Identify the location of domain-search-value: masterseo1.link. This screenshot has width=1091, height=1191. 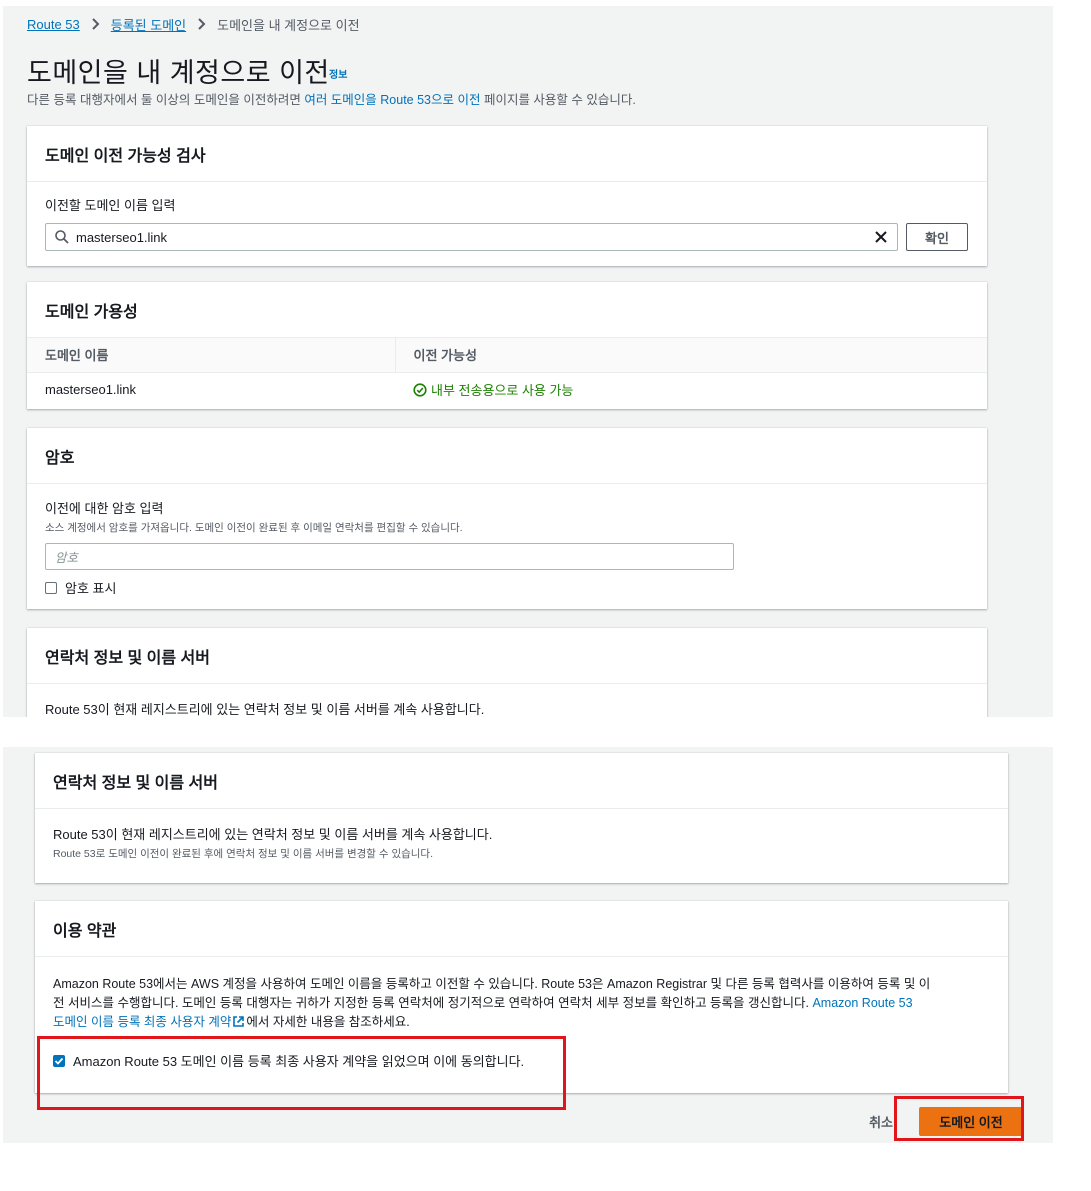
(122, 237).